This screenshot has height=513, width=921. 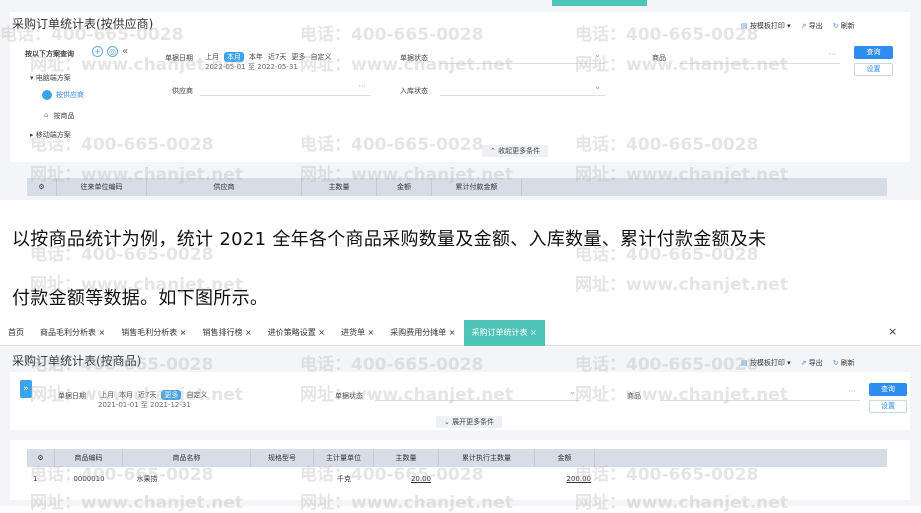 I want to click on expand-sidebar-icon: », so click(x=26, y=389).